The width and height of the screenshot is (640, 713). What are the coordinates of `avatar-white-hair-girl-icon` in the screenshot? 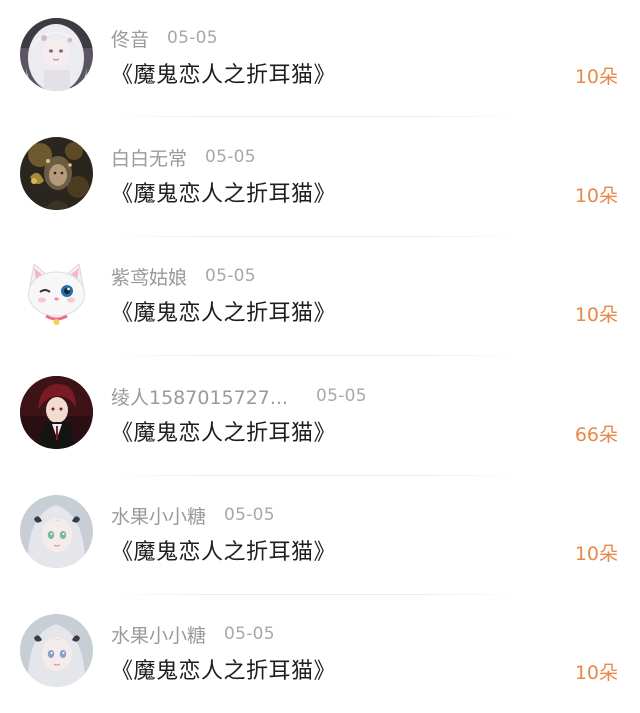 It's located at (56, 54).